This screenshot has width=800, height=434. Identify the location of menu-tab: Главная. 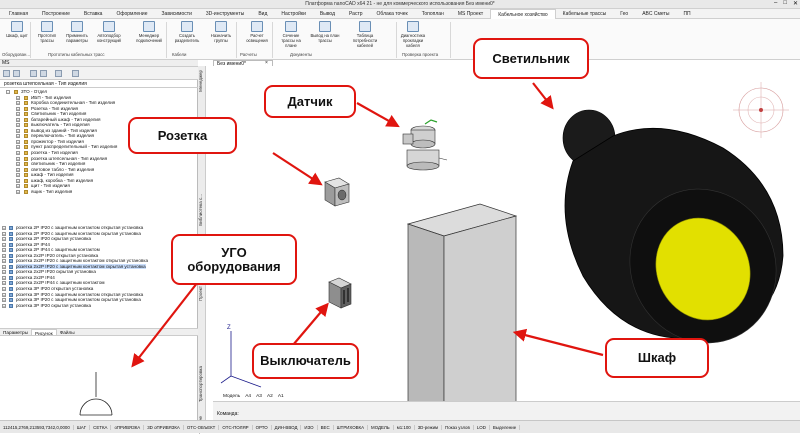
(18, 14).